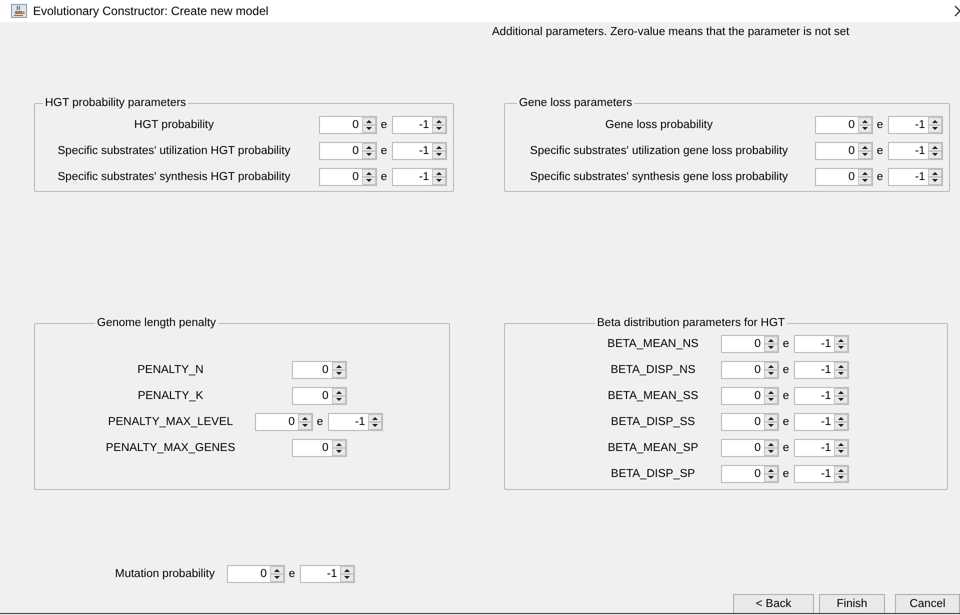  I want to click on dialog-button: Cancel, so click(927, 604).